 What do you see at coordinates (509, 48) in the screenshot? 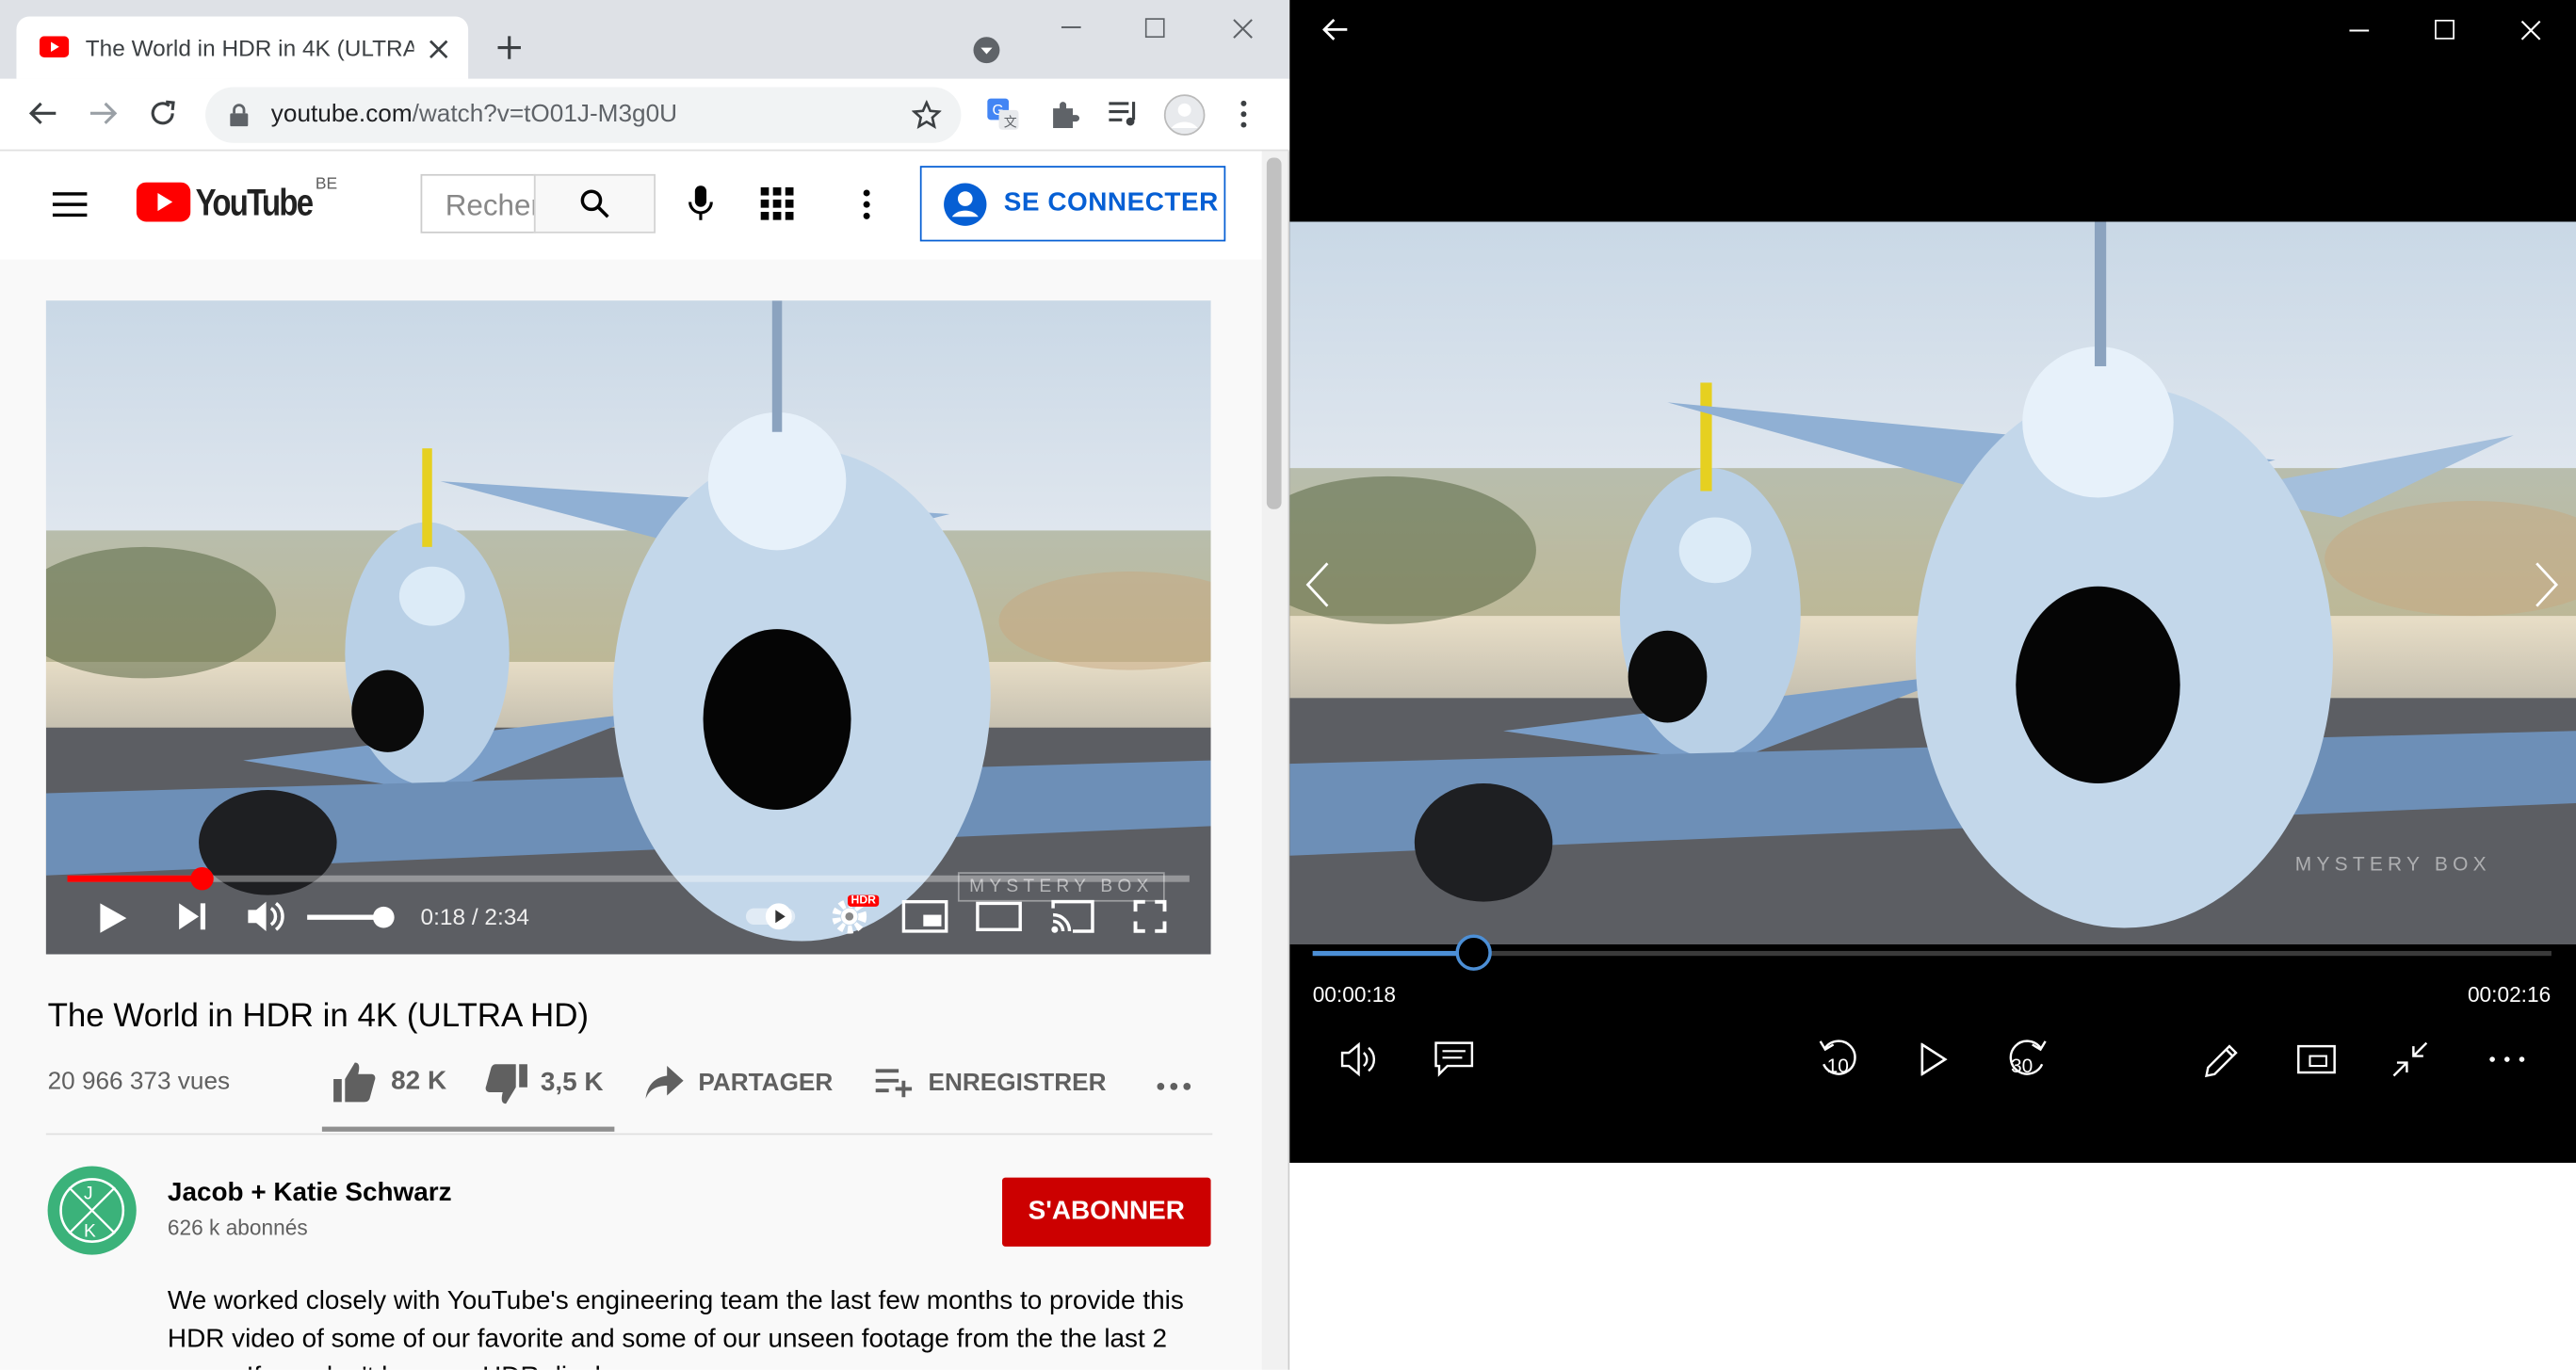
I see `new-tab-icon` at bounding box center [509, 48].